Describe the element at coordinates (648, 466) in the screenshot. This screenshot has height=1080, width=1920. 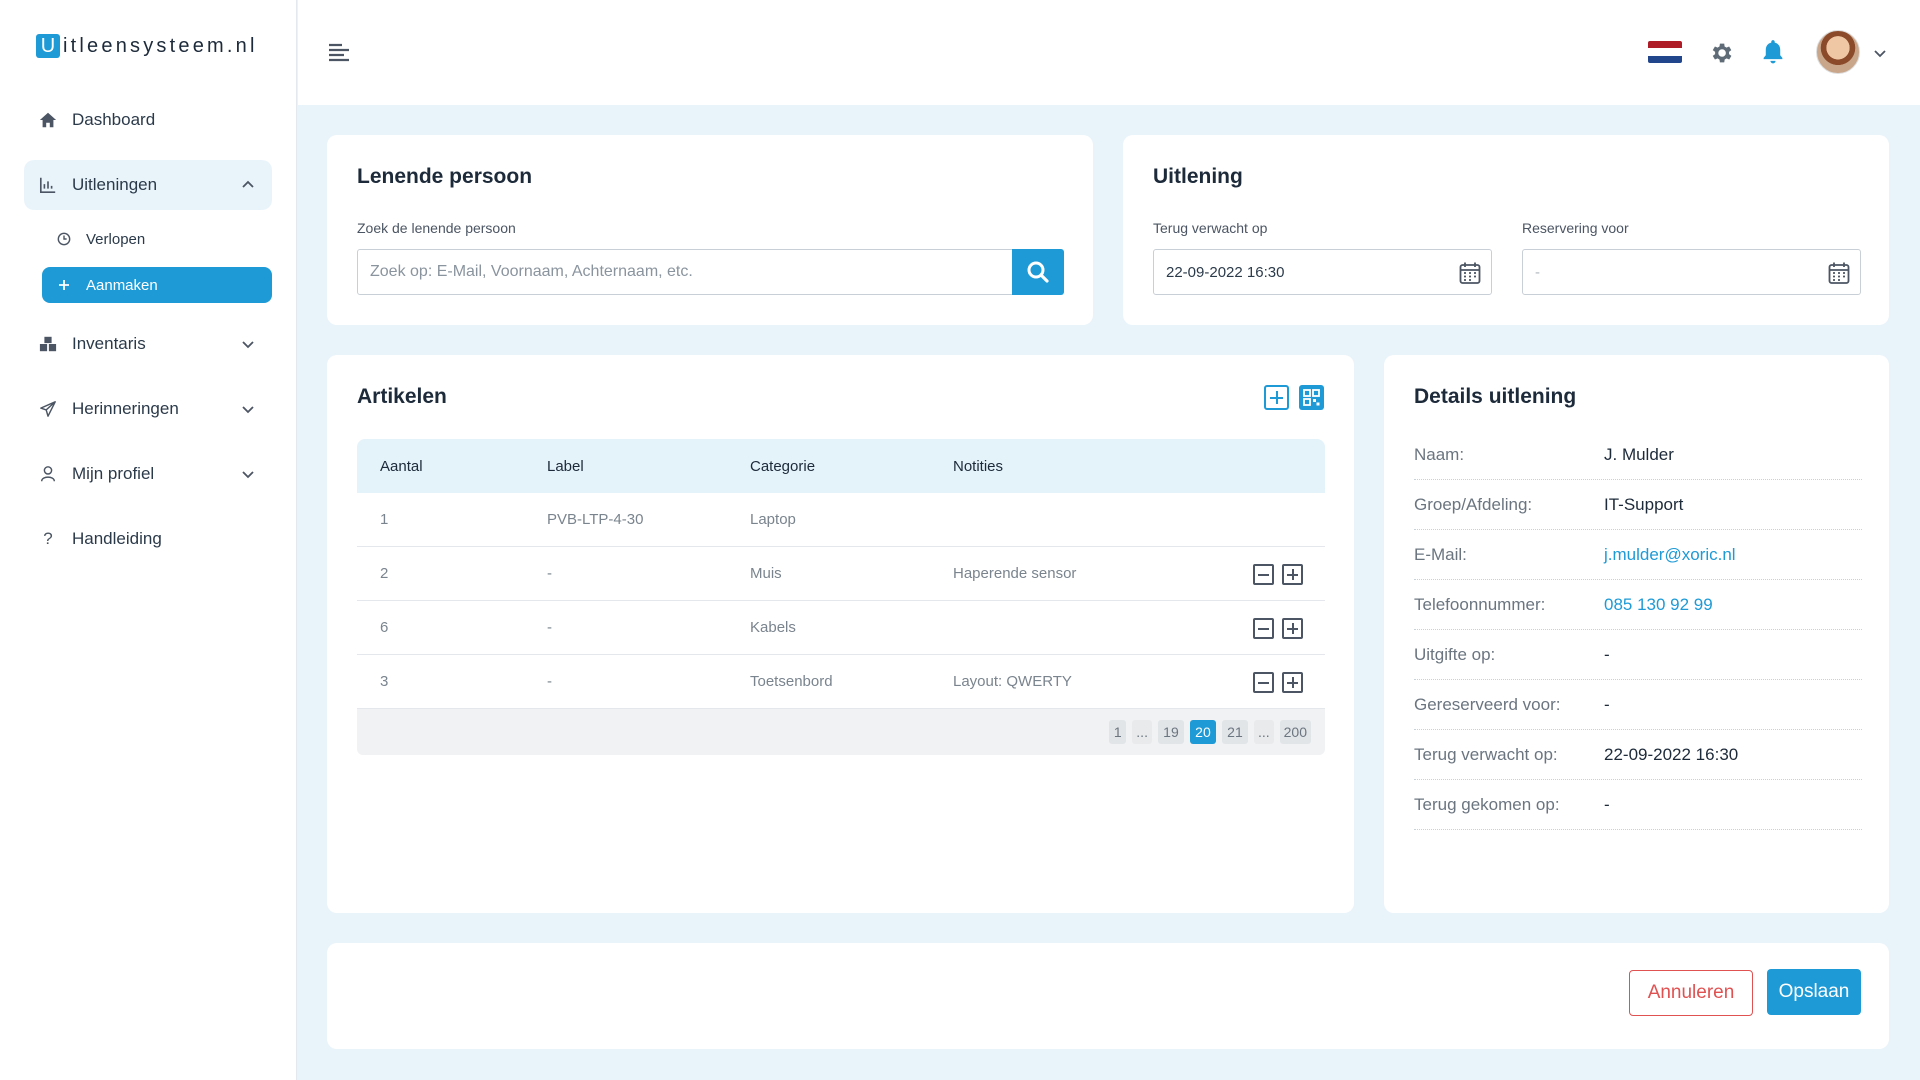
I see `column-header: Label` at that location.